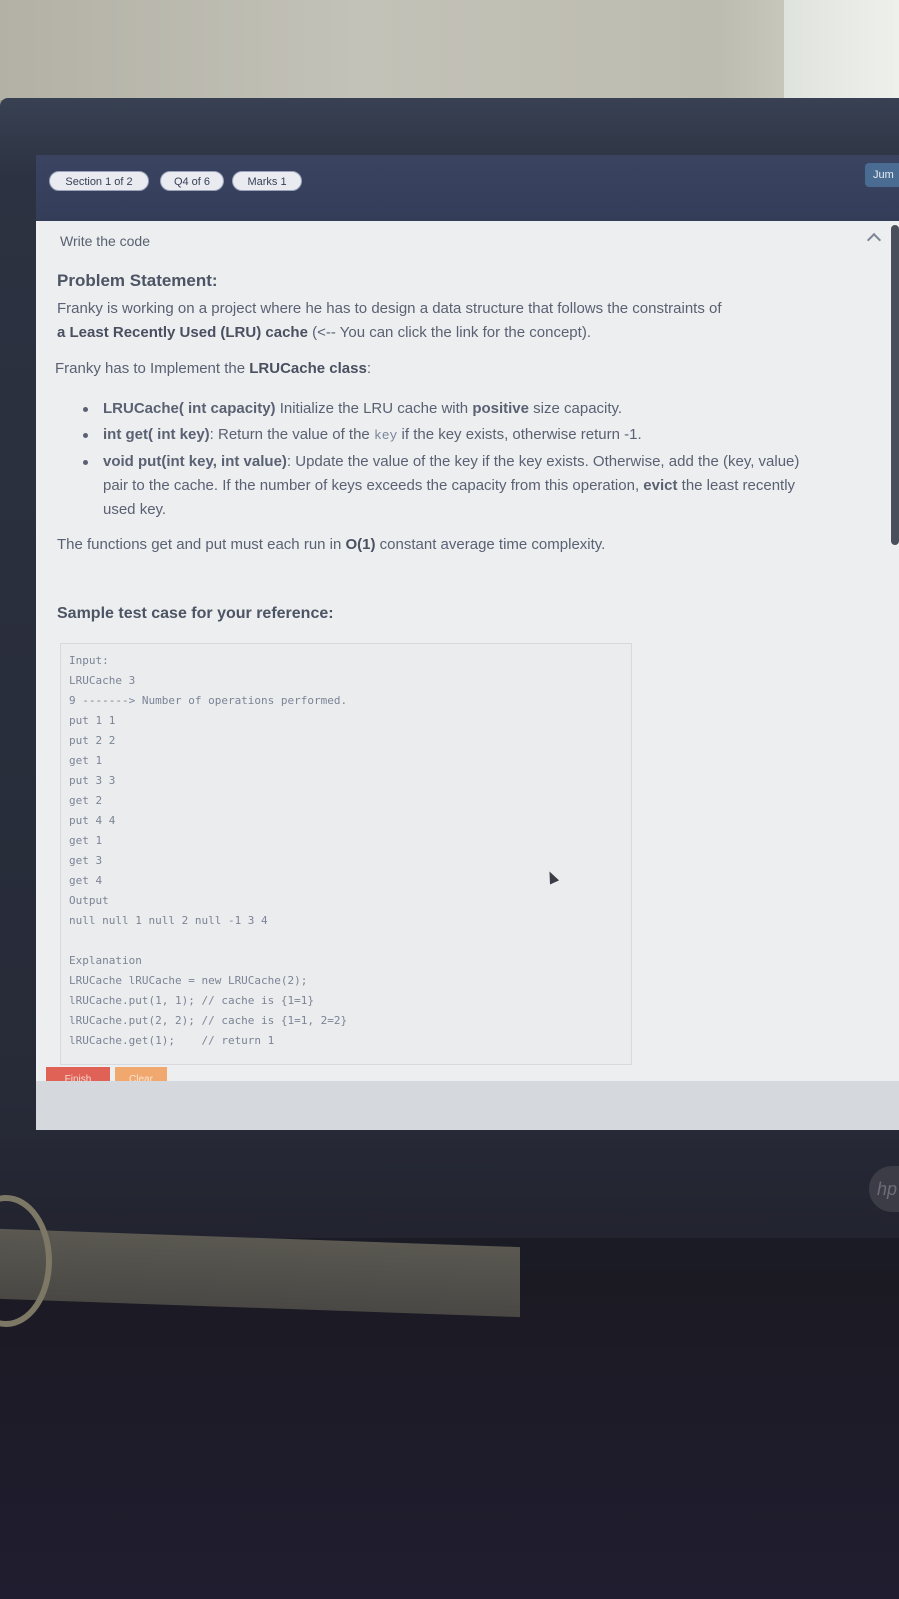  What do you see at coordinates (874, 240) in the screenshot?
I see `chevron-up-icon` at bounding box center [874, 240].